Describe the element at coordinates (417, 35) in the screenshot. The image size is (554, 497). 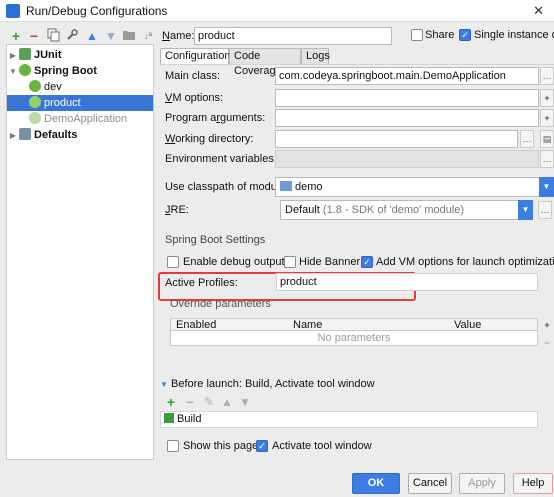
I see `share-checkbox` at that location.